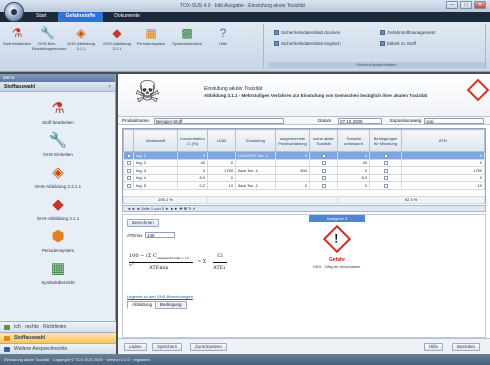 The width and height of the screenshot is (490, 365). Describe the element at coordinates (255, 185) in the screenshot. I see `cell-class: Akut Tox. 2` at that location.